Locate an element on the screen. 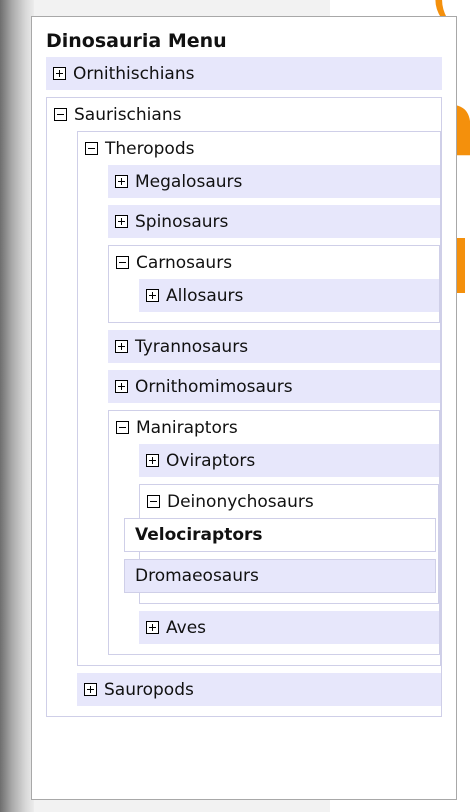 The width and height of the screenshot is (470, 812). carnosaurs-children: Allosaurs is located at coordinates (274, 295).